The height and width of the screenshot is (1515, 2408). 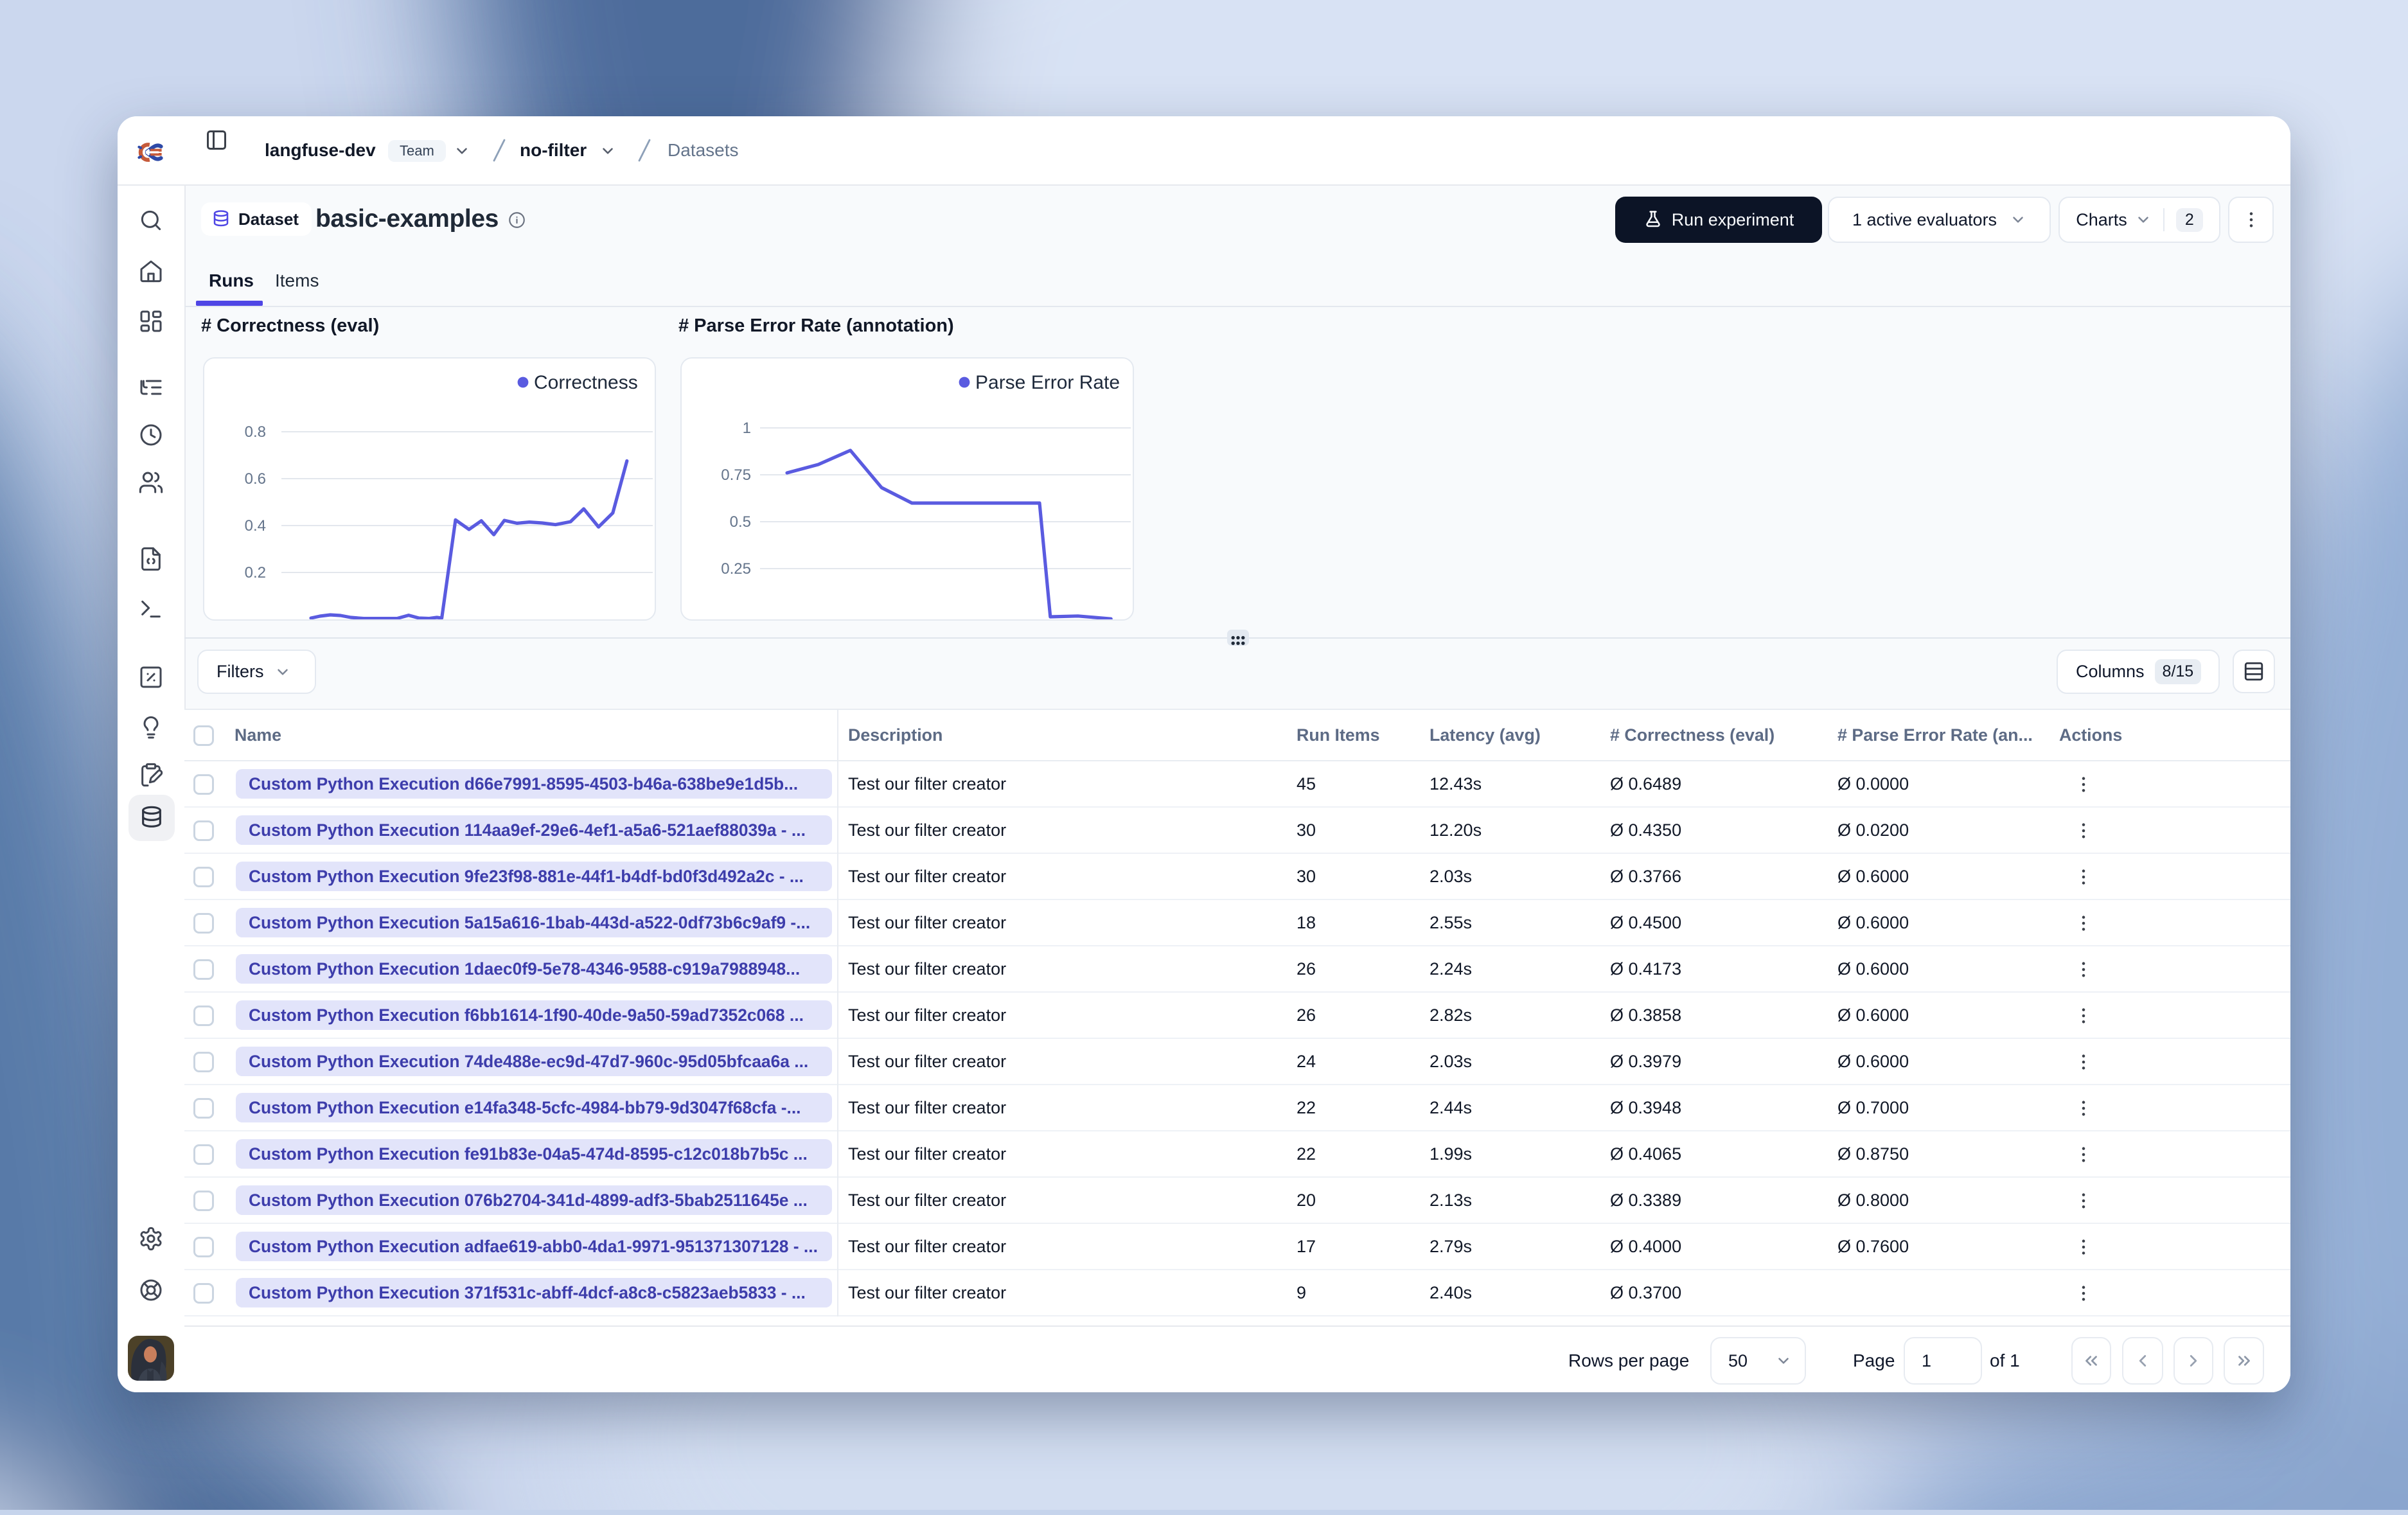 I want to click on svg-text: 0.75, so click(x=736, y=475).